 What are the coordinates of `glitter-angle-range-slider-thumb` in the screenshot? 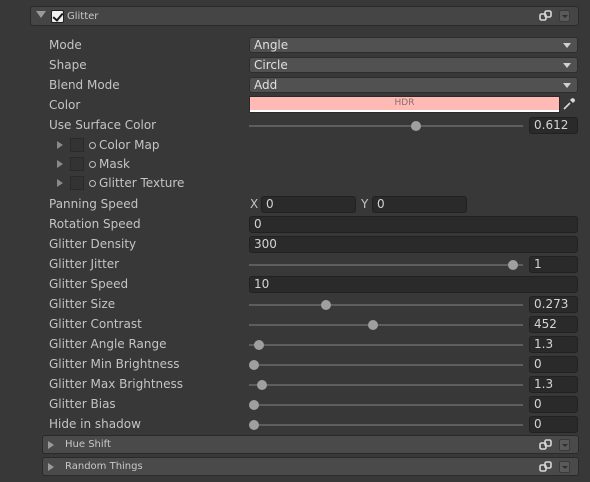 It's located at (259, 345).